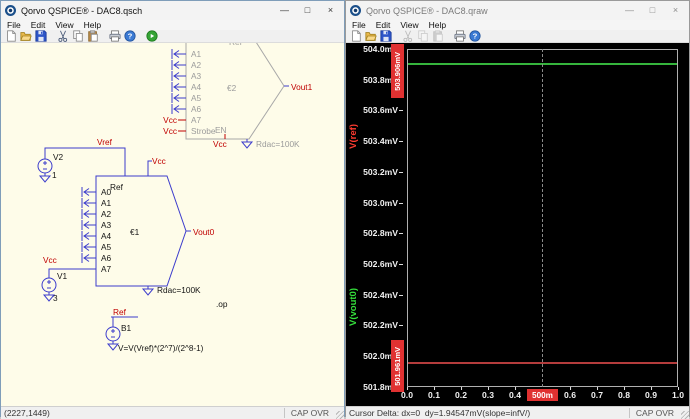 This screenshot has height=419, width=690. Describe the element at coordinates (106, 236) in the screenshot. I see `dac1-pin-a4: A4` at that location.